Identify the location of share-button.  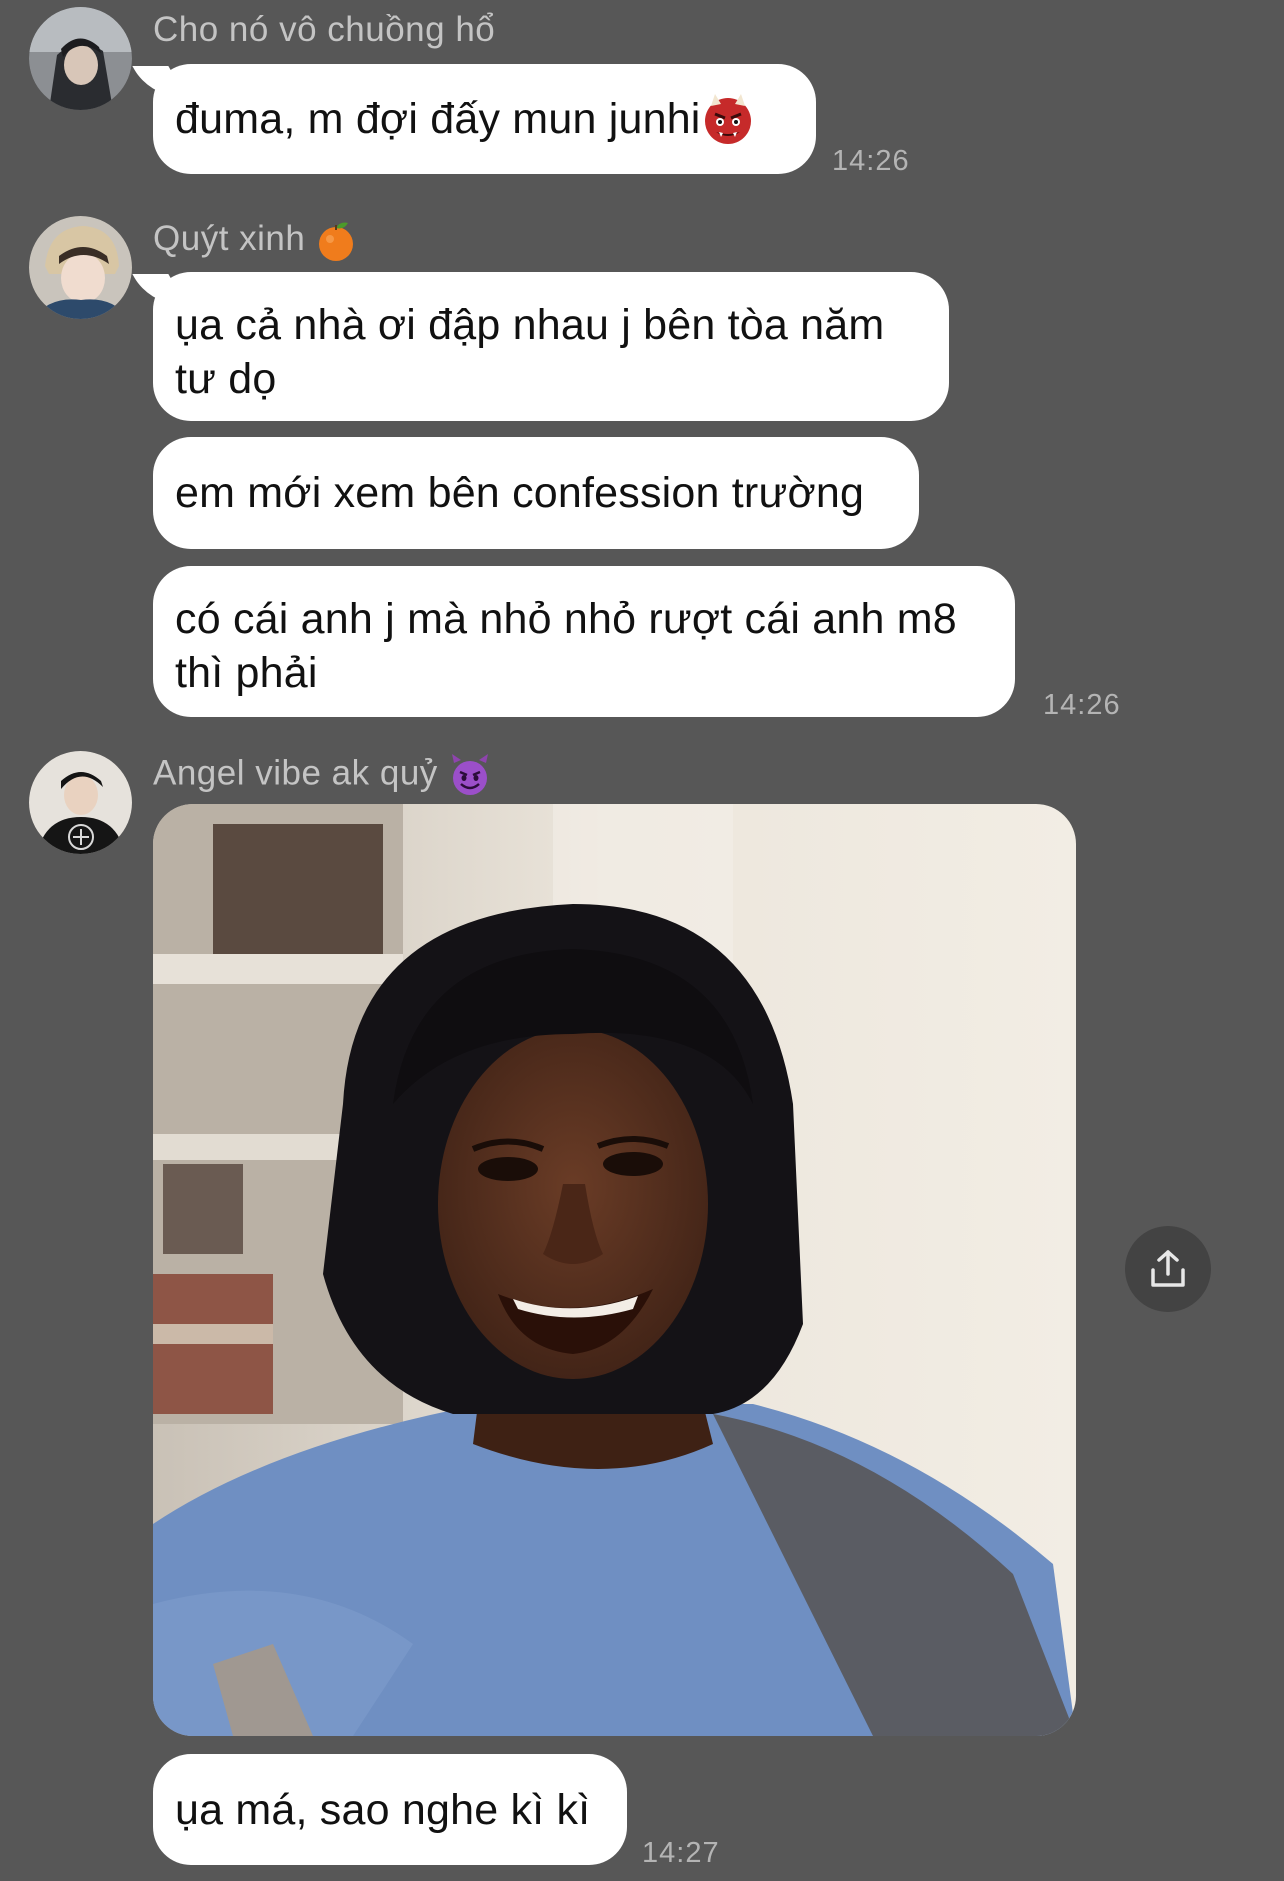
(1168, 1269).